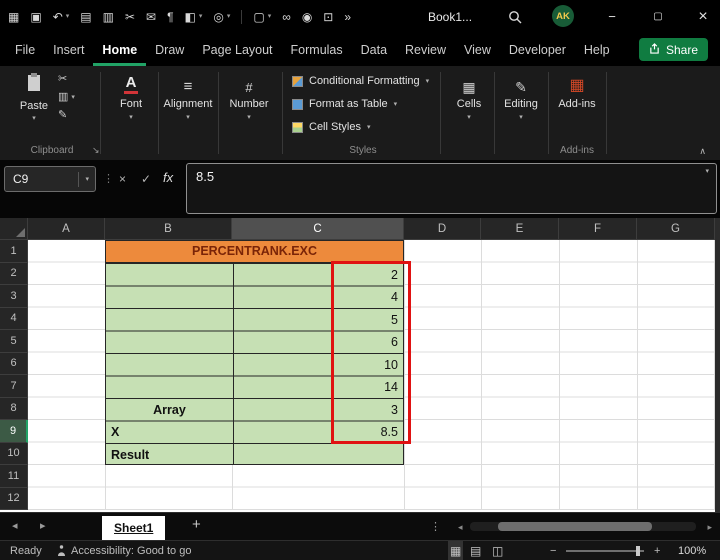 Image resolution: width=720 pixels, height=560 pixels. What do you see at coordinates (14, 498) in the screenshot?
I see `row-header-12: 12` at bounding box center [14, 498].